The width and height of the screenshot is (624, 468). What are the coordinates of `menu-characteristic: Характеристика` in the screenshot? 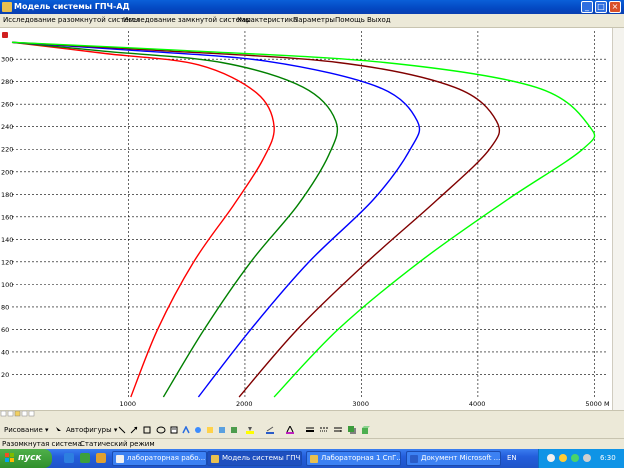 It's located at (267, 20).